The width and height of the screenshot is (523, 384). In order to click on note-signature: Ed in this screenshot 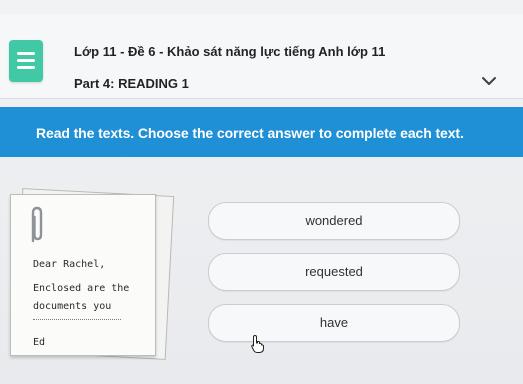, I will do `click(39, 342)`.